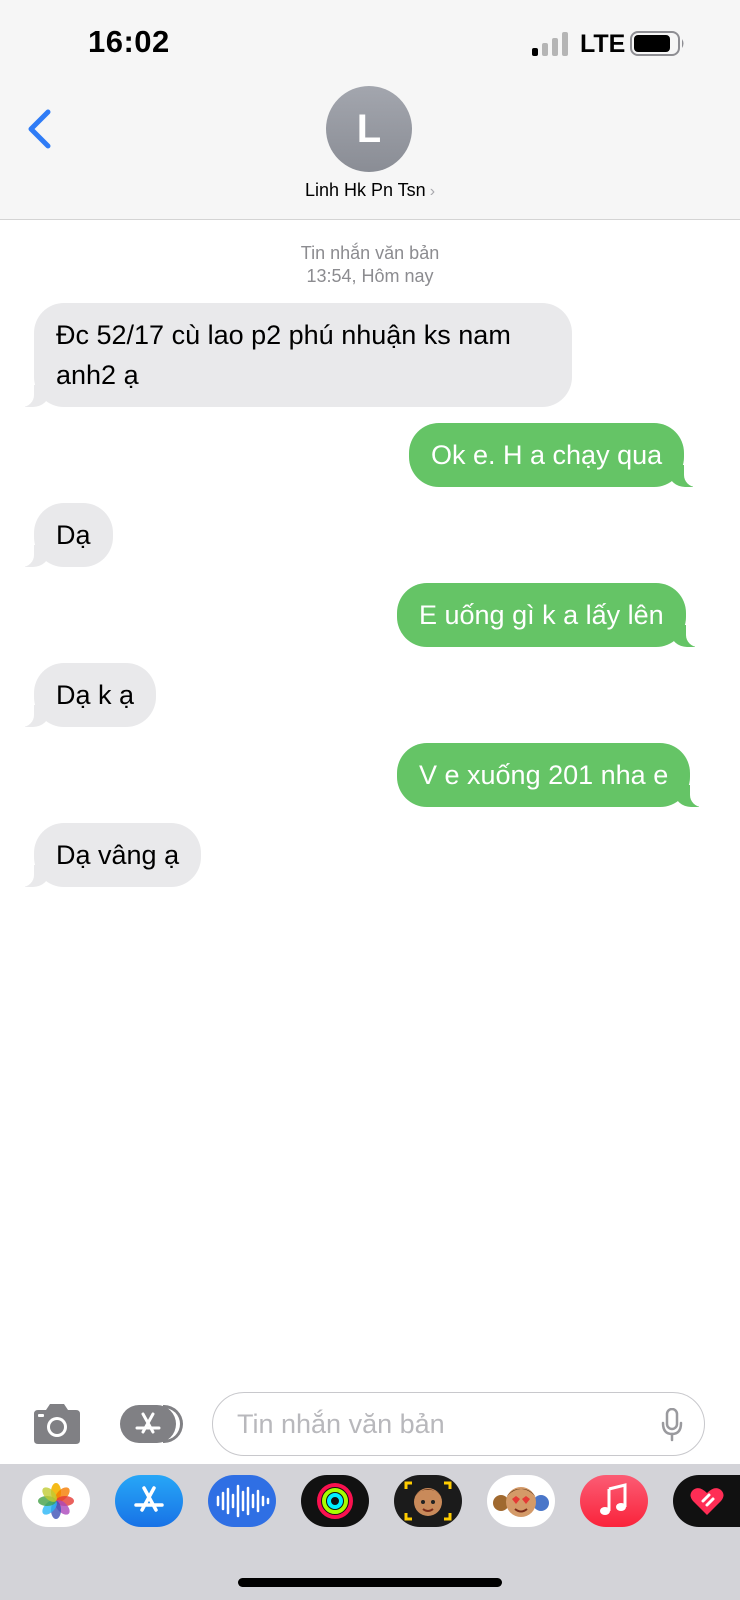 This screenshot has width=740, height=1600. I want to click on outgoing-message-bubble: V e xuống 201 nha e, so click(556, 775).